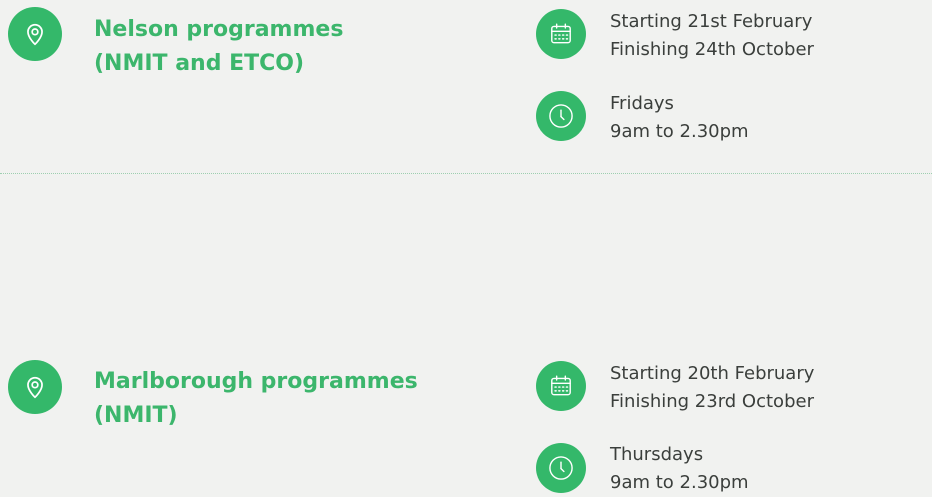  Describe the element at coordinates (712, 401) in the screenshot. I see `finish-date-text: Finishing 23rd October` at that location.